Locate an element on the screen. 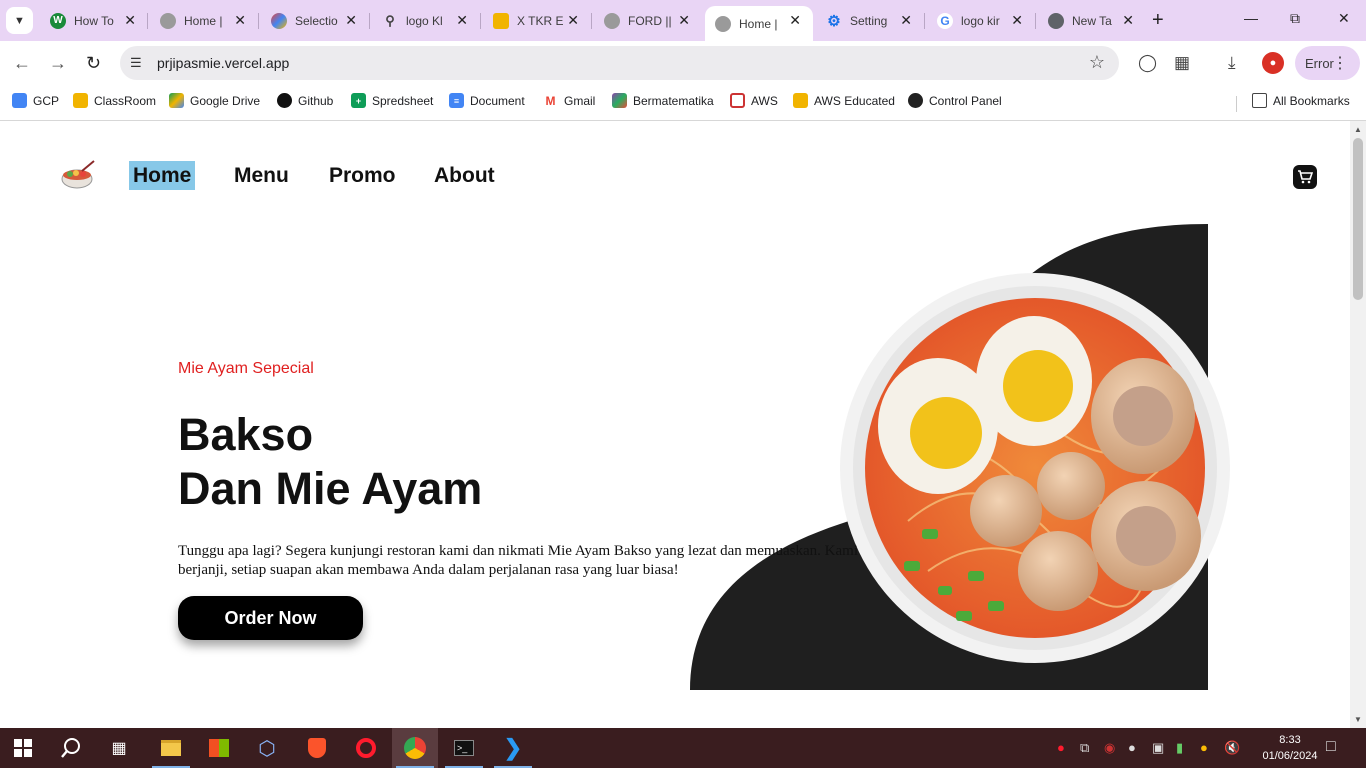  puzzle-extensions-icon: ▦ is located at coordinates (1182, 63).